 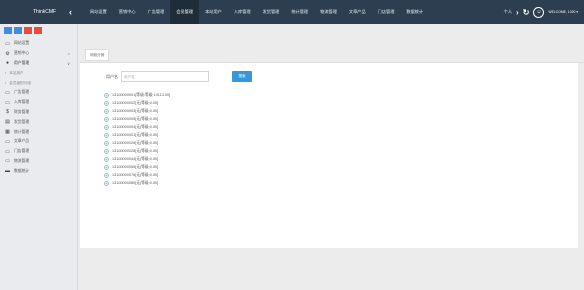 I want to click on nav-item-8: 物流管理, so click(x=328, y=12).